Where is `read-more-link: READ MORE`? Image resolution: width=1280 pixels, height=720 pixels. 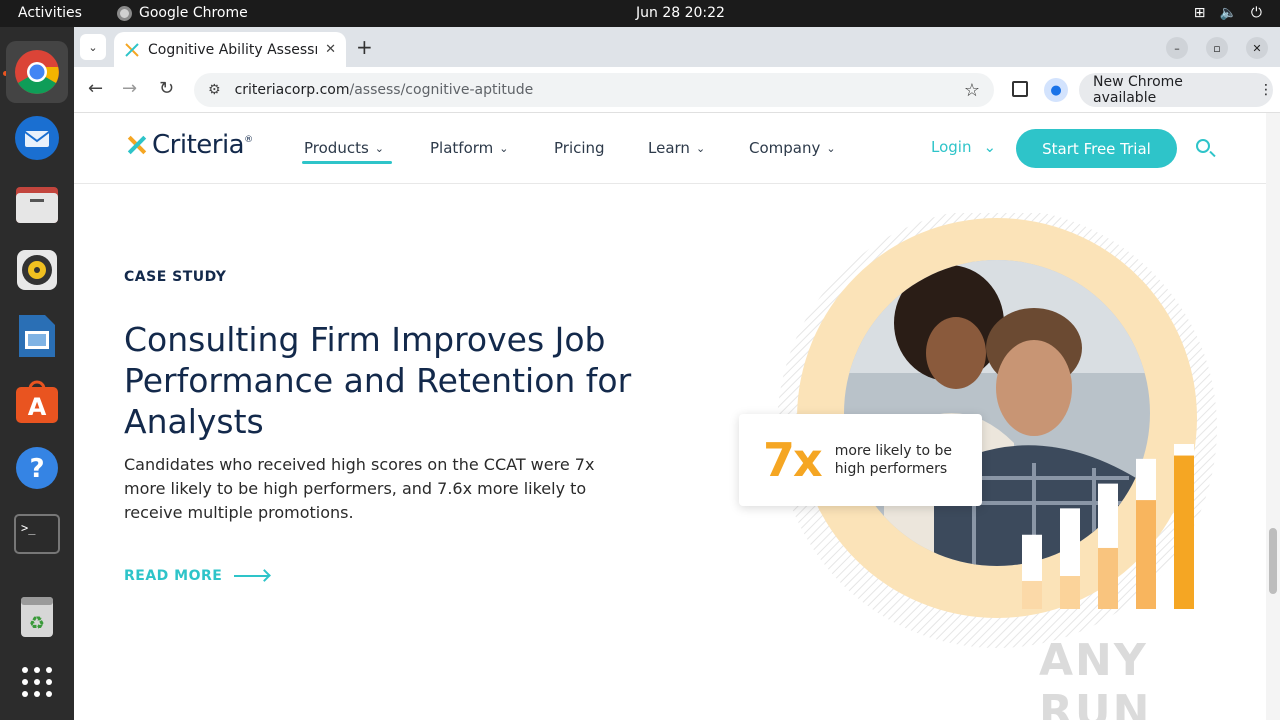 read-more-link: READ MORE is located at coordinates (196, 576).